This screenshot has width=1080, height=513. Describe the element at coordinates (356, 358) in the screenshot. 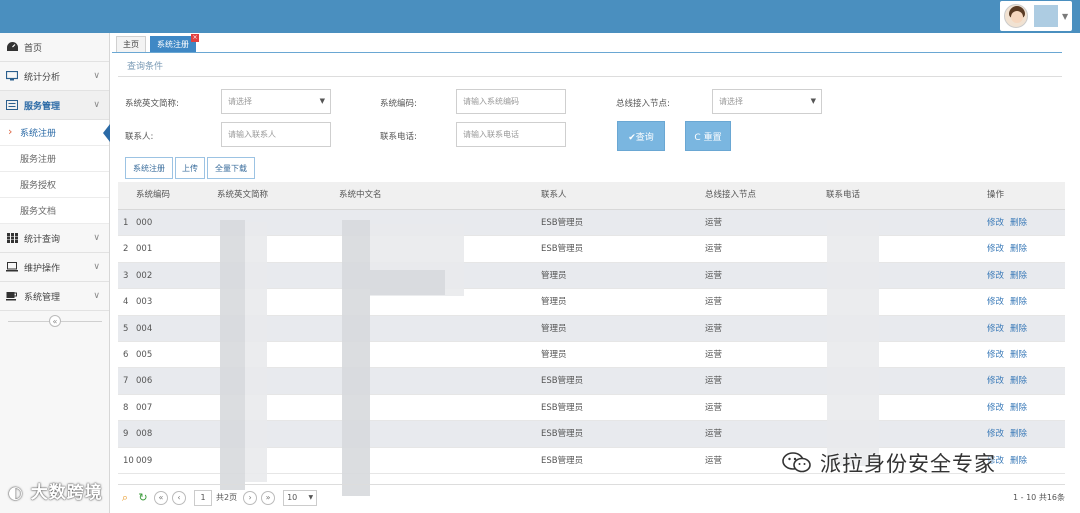

I see `redacted-cn-name` at that location.